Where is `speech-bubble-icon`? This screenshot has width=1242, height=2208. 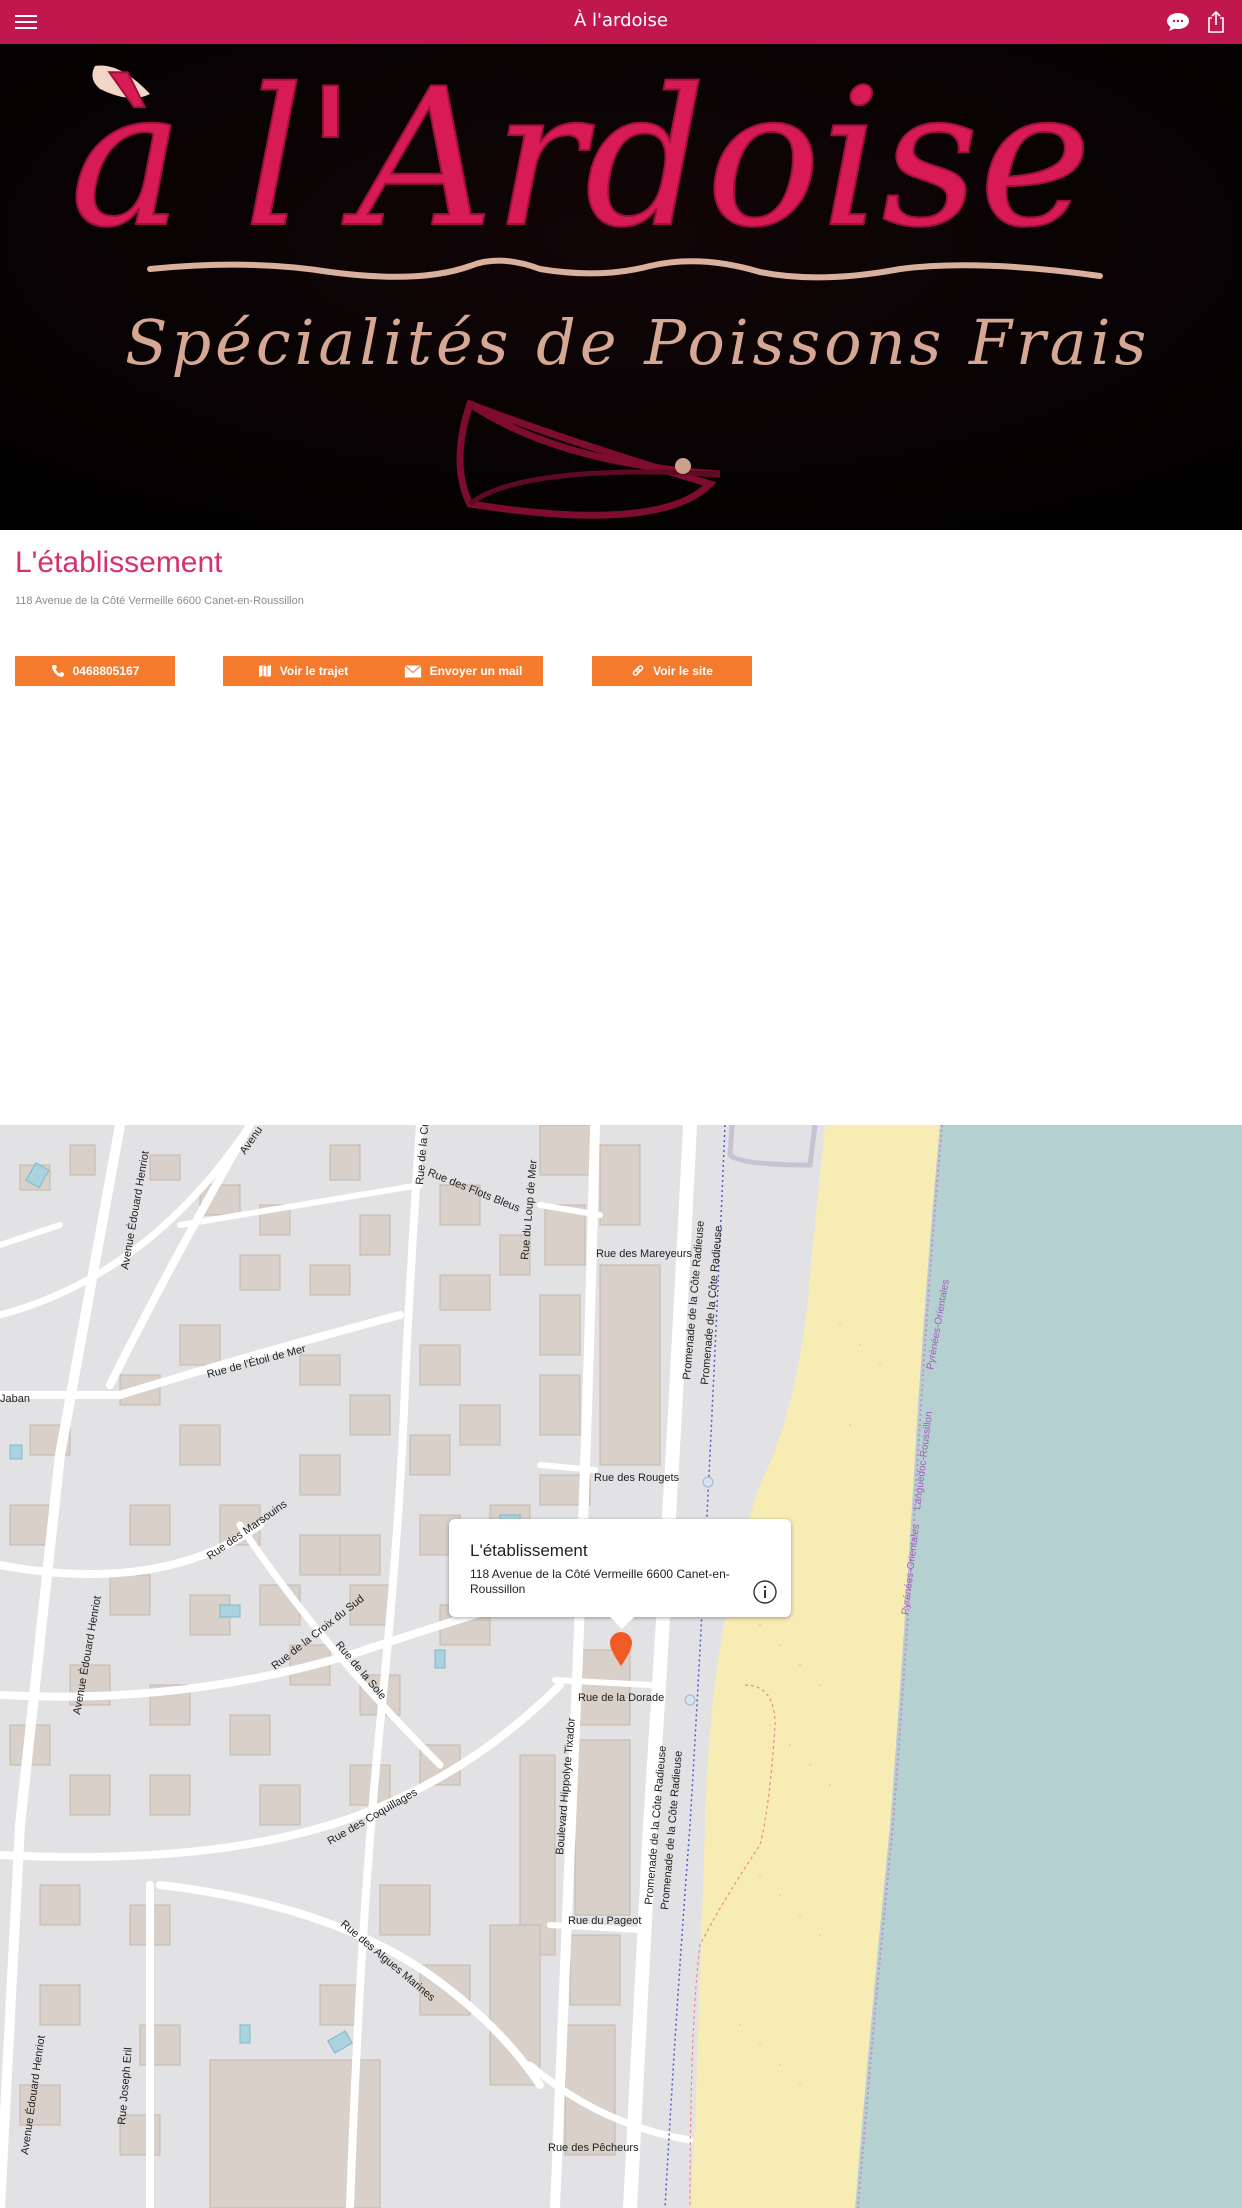
speech-bubble-icon is located at coordinates (1178, 22).